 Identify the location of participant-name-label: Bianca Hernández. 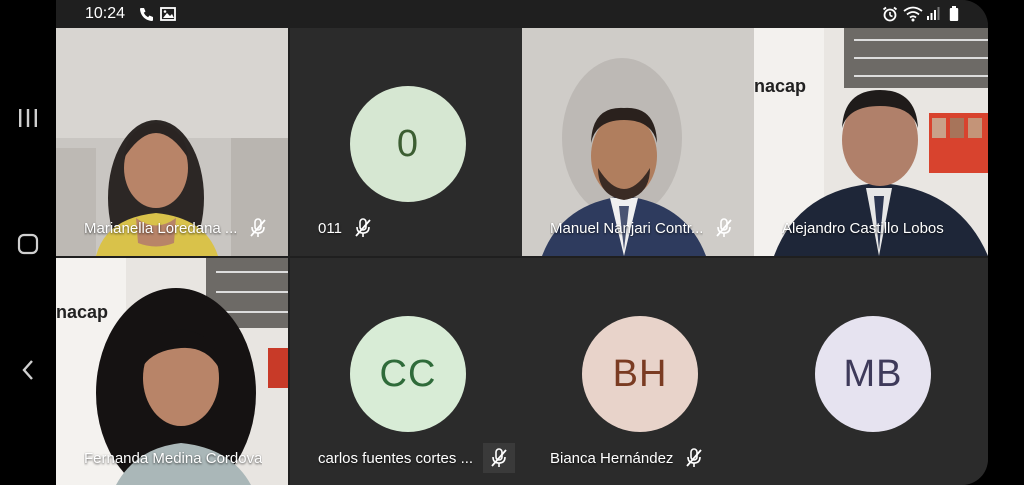
(638, 458).